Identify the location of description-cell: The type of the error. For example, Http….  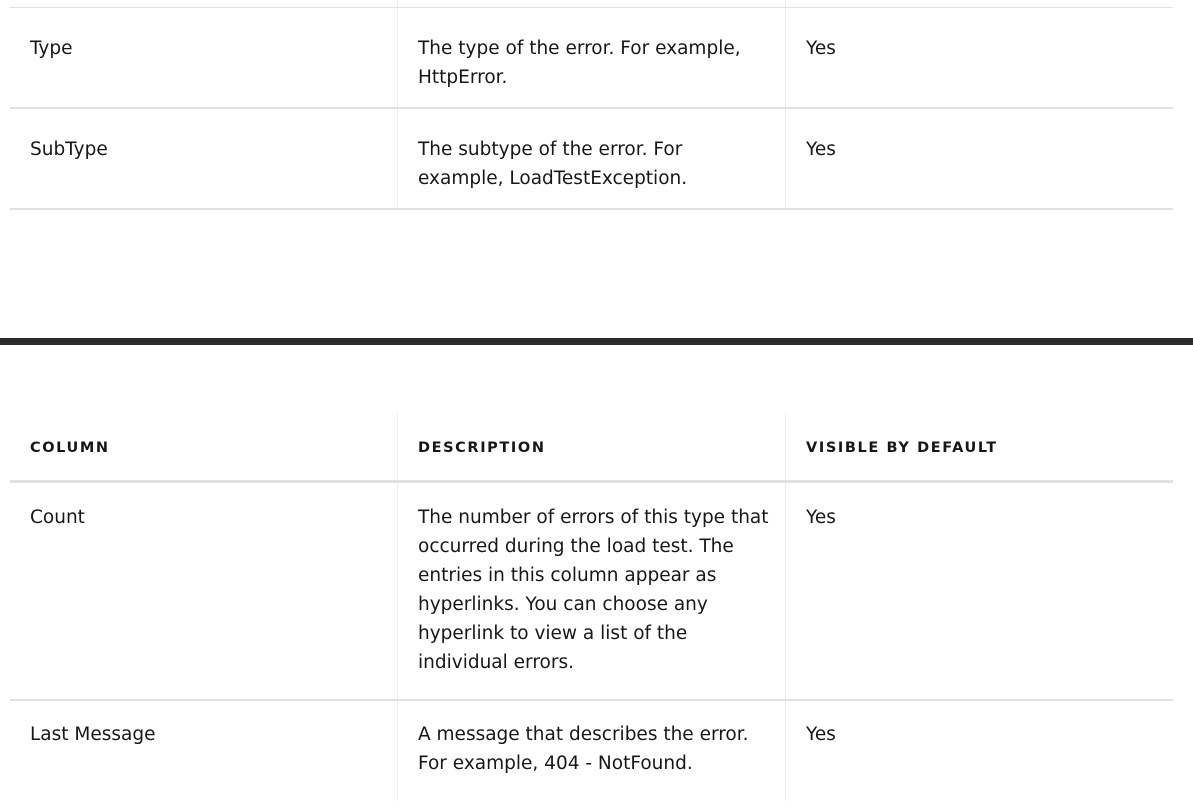
(592, 57).